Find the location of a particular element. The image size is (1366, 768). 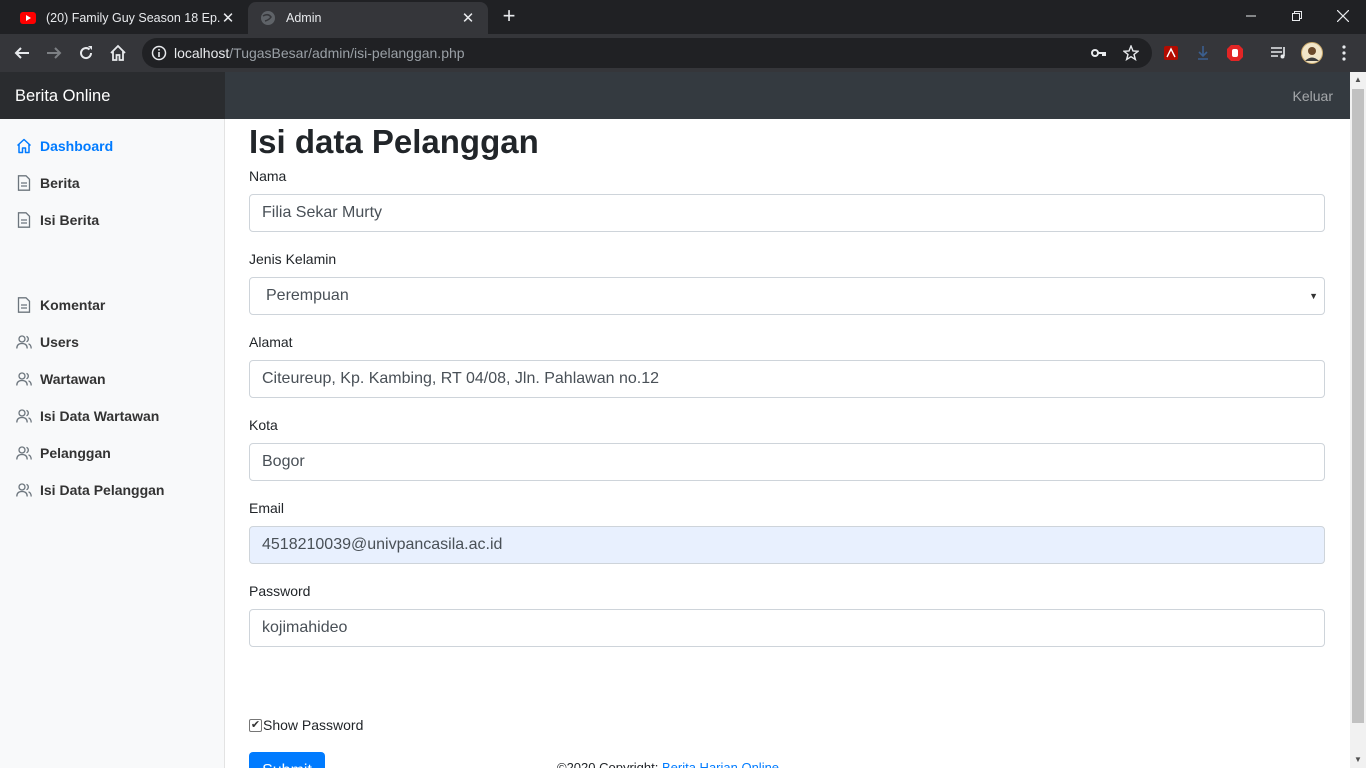

sidebar-item-wartawan: Wartawan is located at coordinates (61, 379).